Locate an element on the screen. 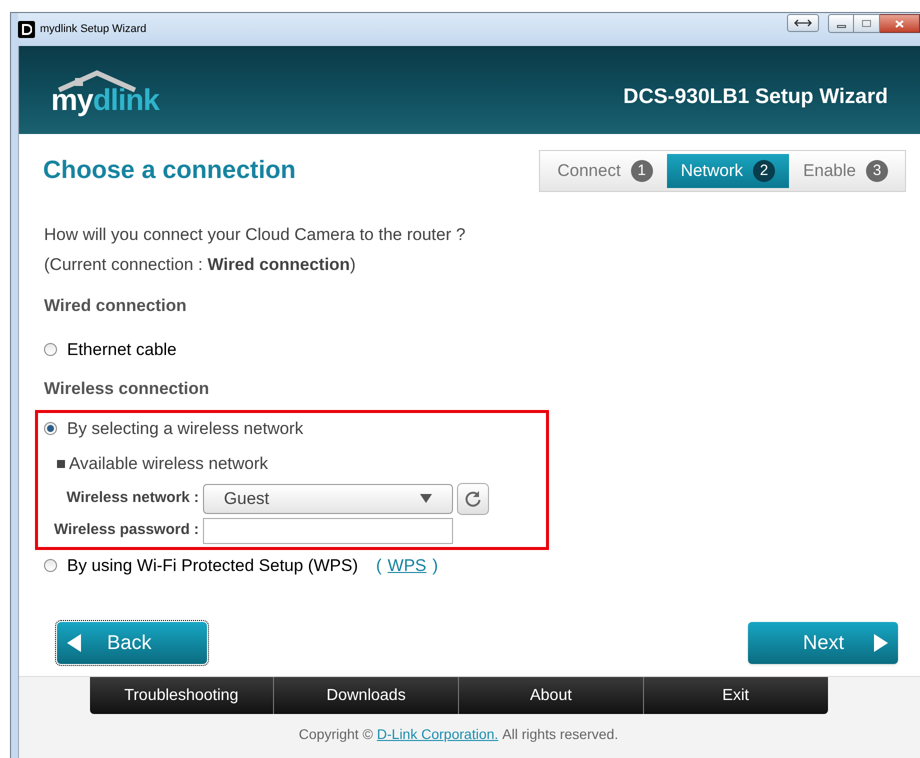  option-label: By selecting a wireless network is located at coordinates (185, 429).